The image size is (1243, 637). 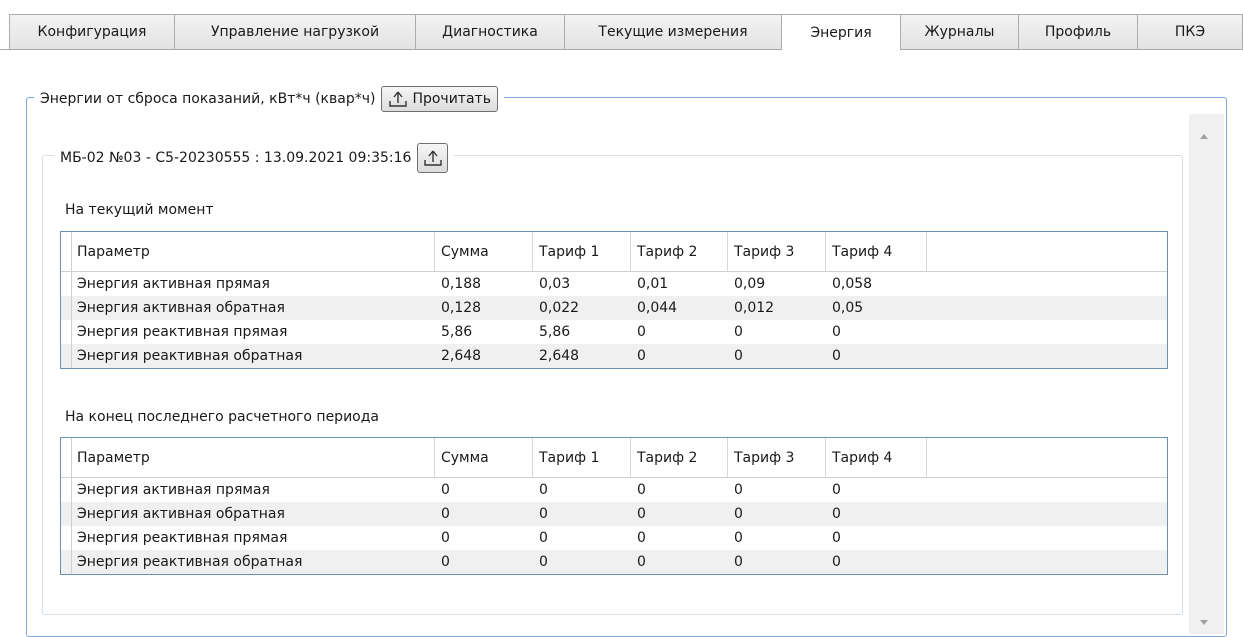 I want to click on table-row: Энергия реактивная обратная 0 0 0 0 0, so click(x=614, y=562).